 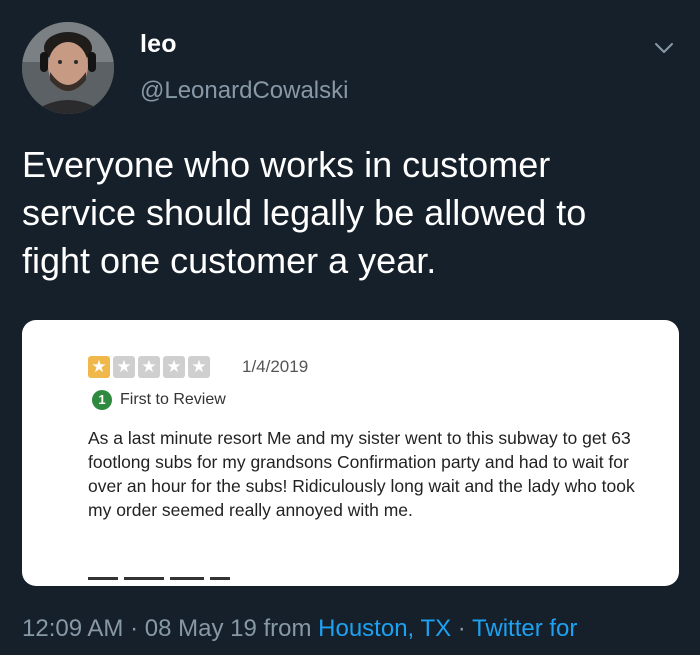 What do you see at coordinates (275, 366) in the screenshot?
I see `review-date: 1/4/2019` at bounding box center [275, 366].